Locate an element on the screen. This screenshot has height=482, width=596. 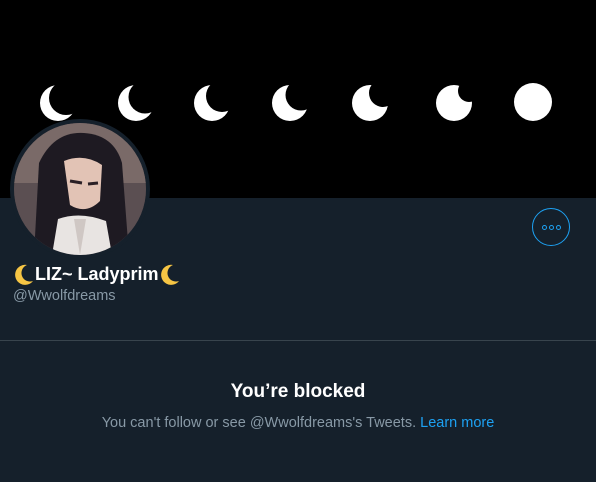
display-name: LIZ~ Ladyprim is located at coordinates (97, 274).